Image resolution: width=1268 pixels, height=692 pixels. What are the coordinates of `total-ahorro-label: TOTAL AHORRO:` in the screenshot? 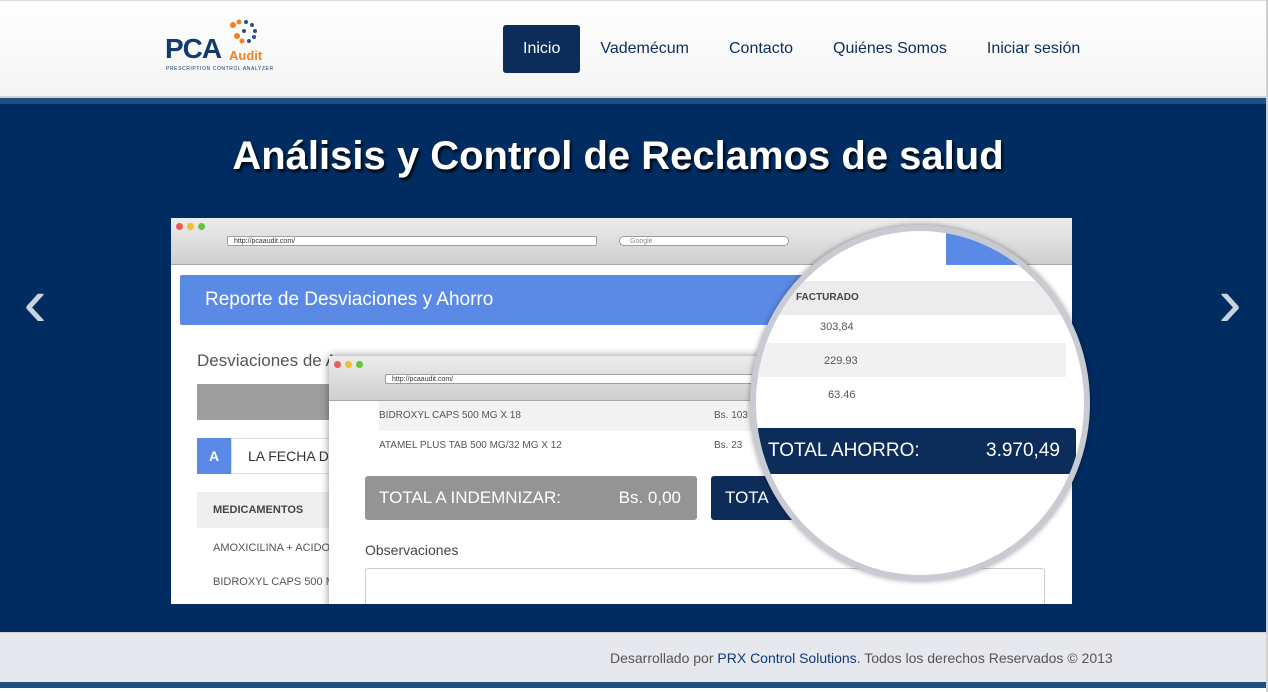 It's located at (844, 450).